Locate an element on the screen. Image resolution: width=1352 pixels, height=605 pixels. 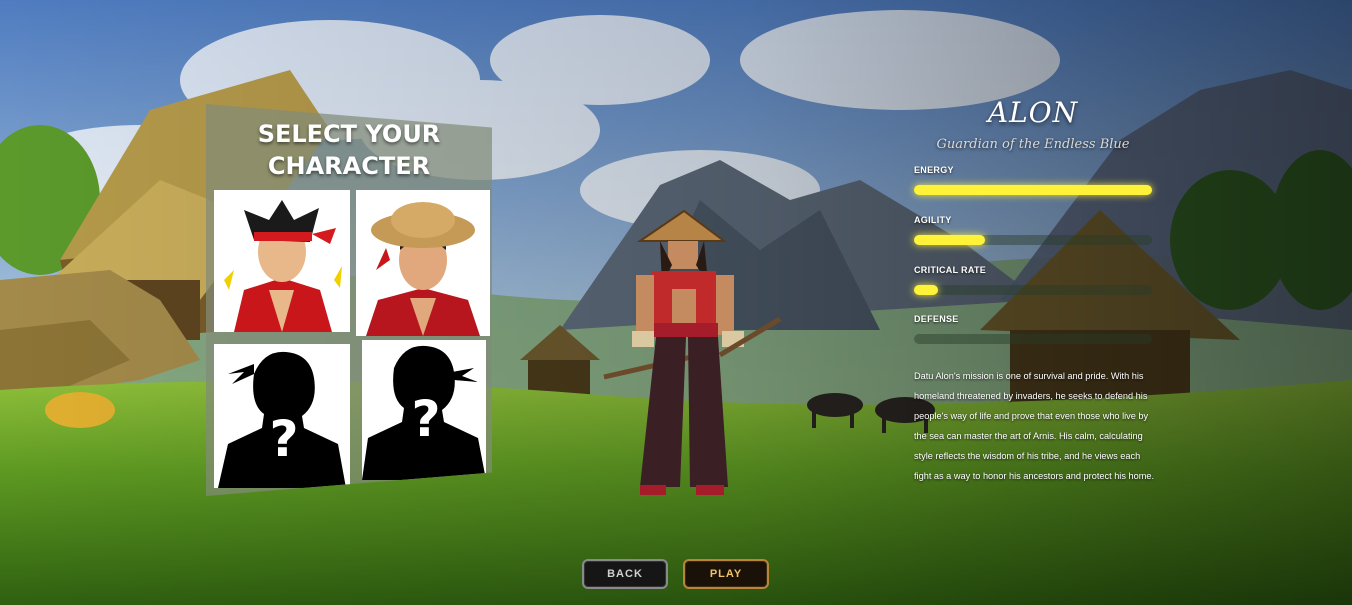
character-sprite is located at coordinates (692, 352).